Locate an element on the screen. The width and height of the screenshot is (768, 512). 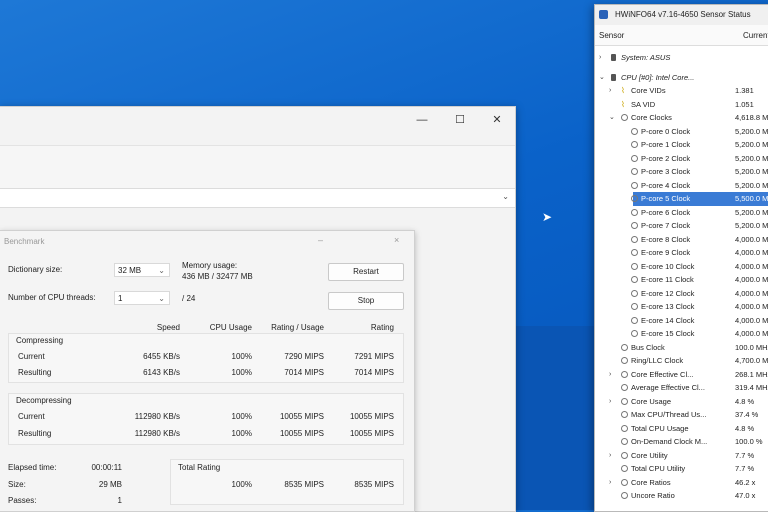
sensor-row: P-core 1 Clock 5,200.0 MHz is located at coordinates (681, 145).